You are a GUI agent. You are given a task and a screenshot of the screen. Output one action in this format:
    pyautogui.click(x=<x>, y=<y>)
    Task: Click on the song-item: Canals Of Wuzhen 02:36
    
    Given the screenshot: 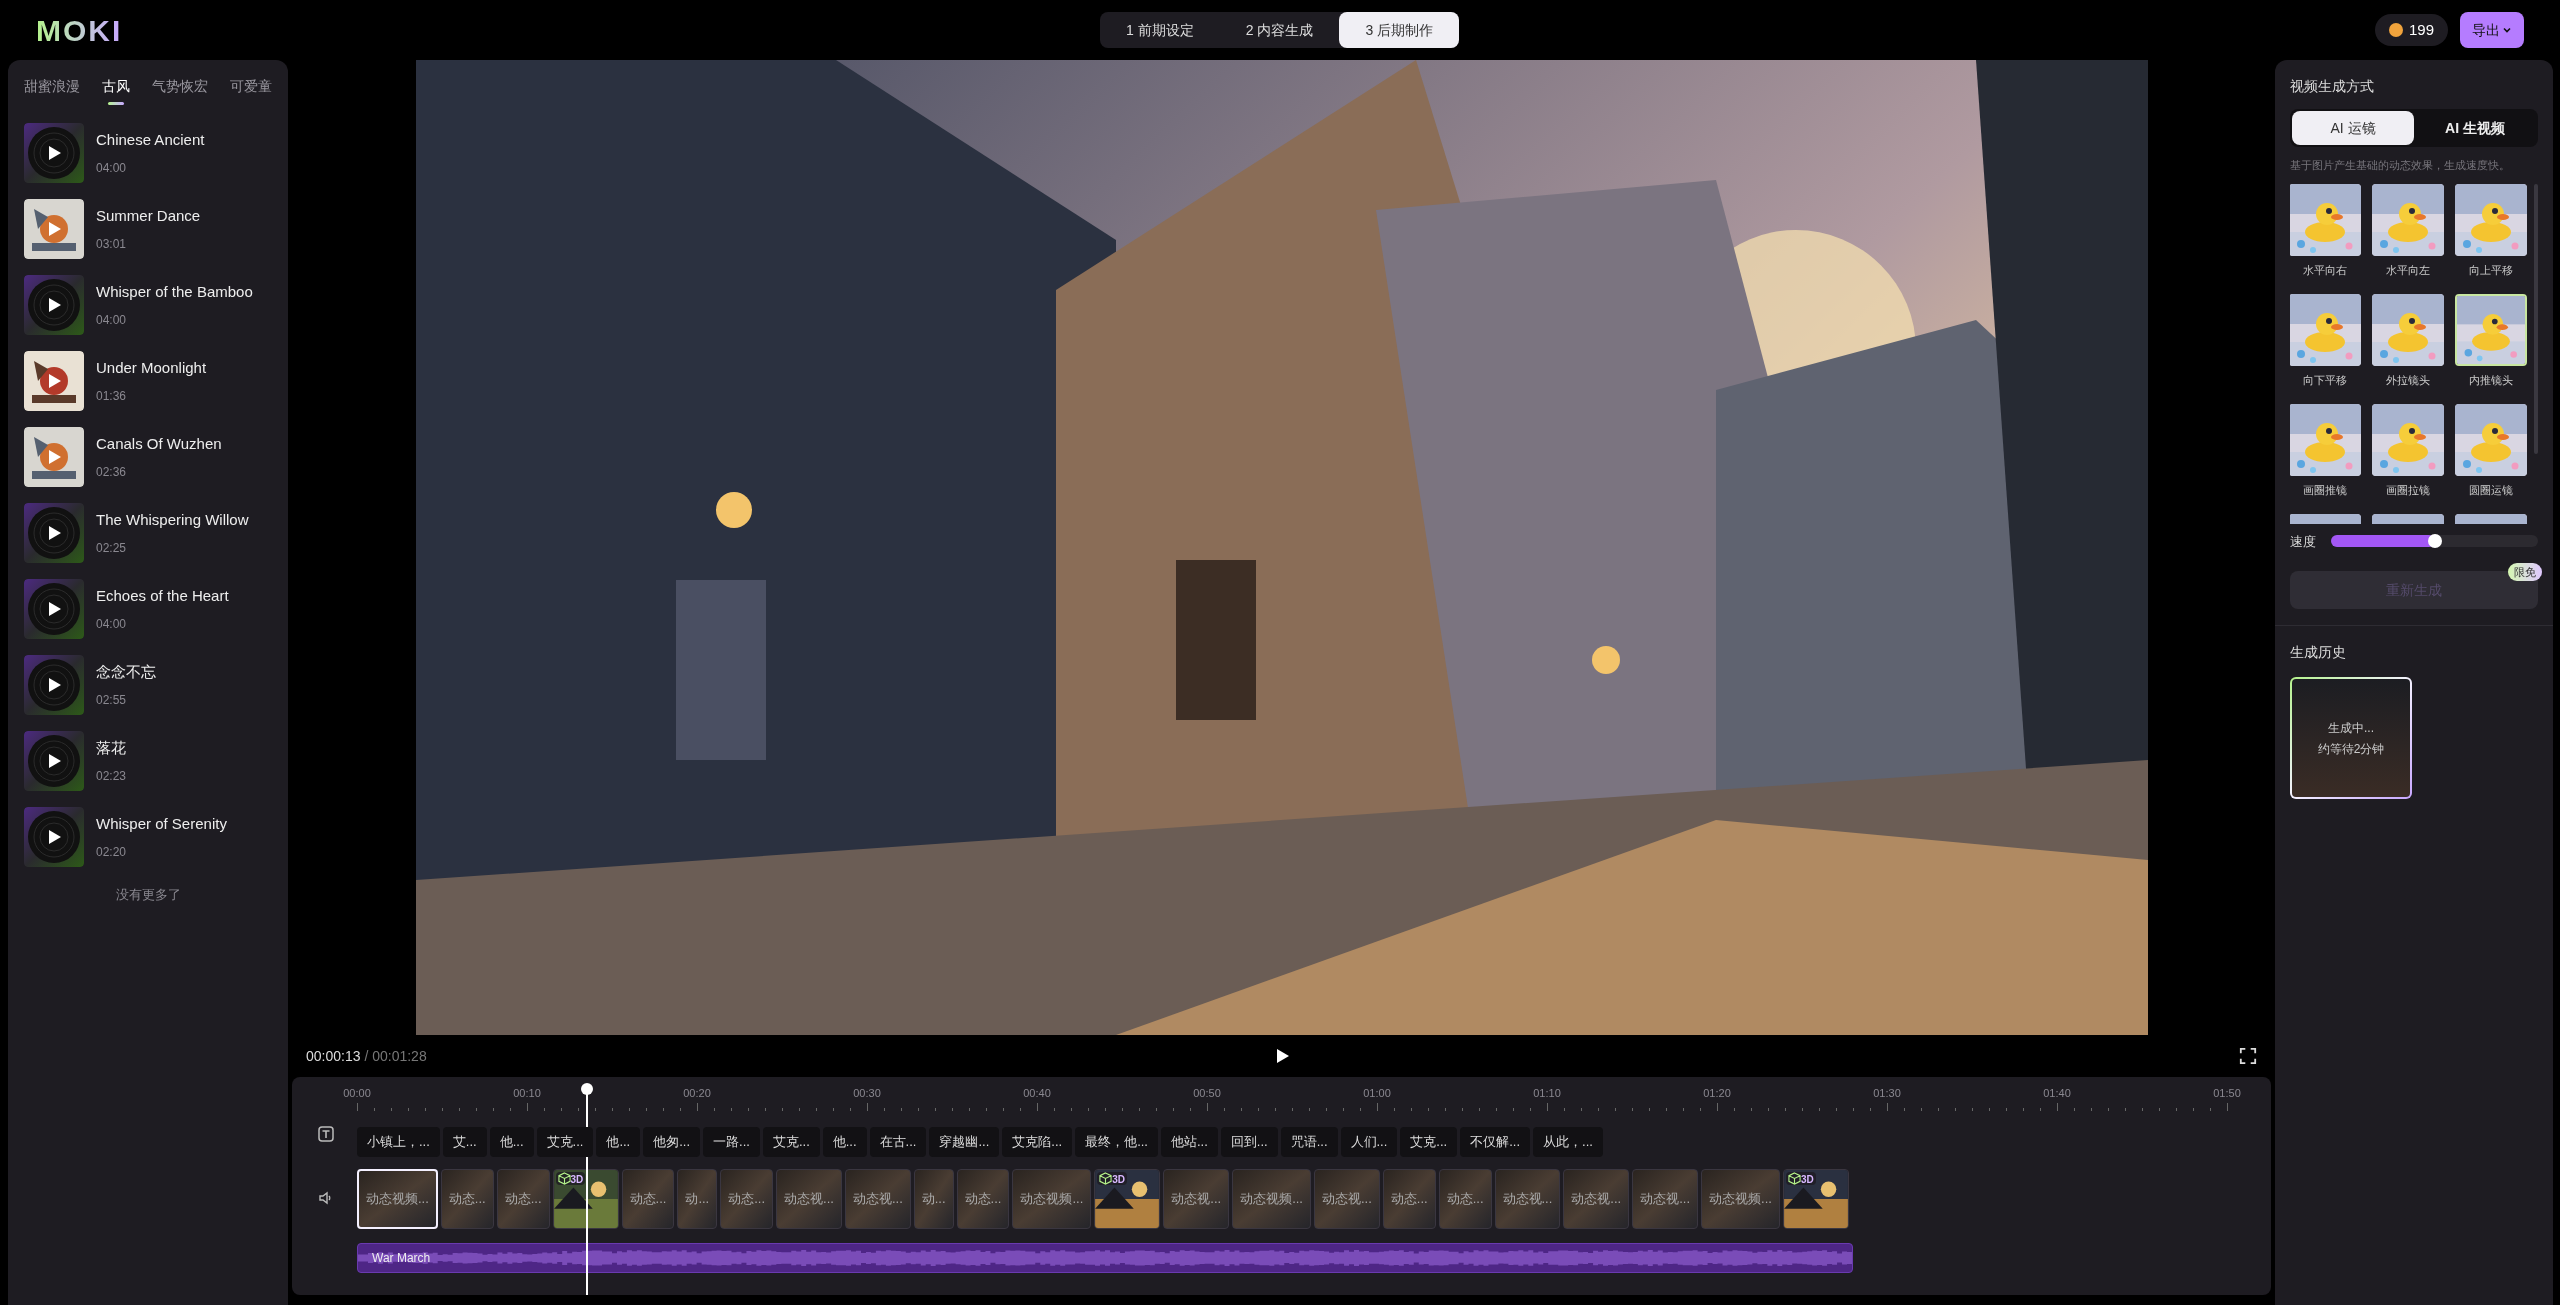 What is the action you would take?
    pyautogui.click(x=148, y=457)
    